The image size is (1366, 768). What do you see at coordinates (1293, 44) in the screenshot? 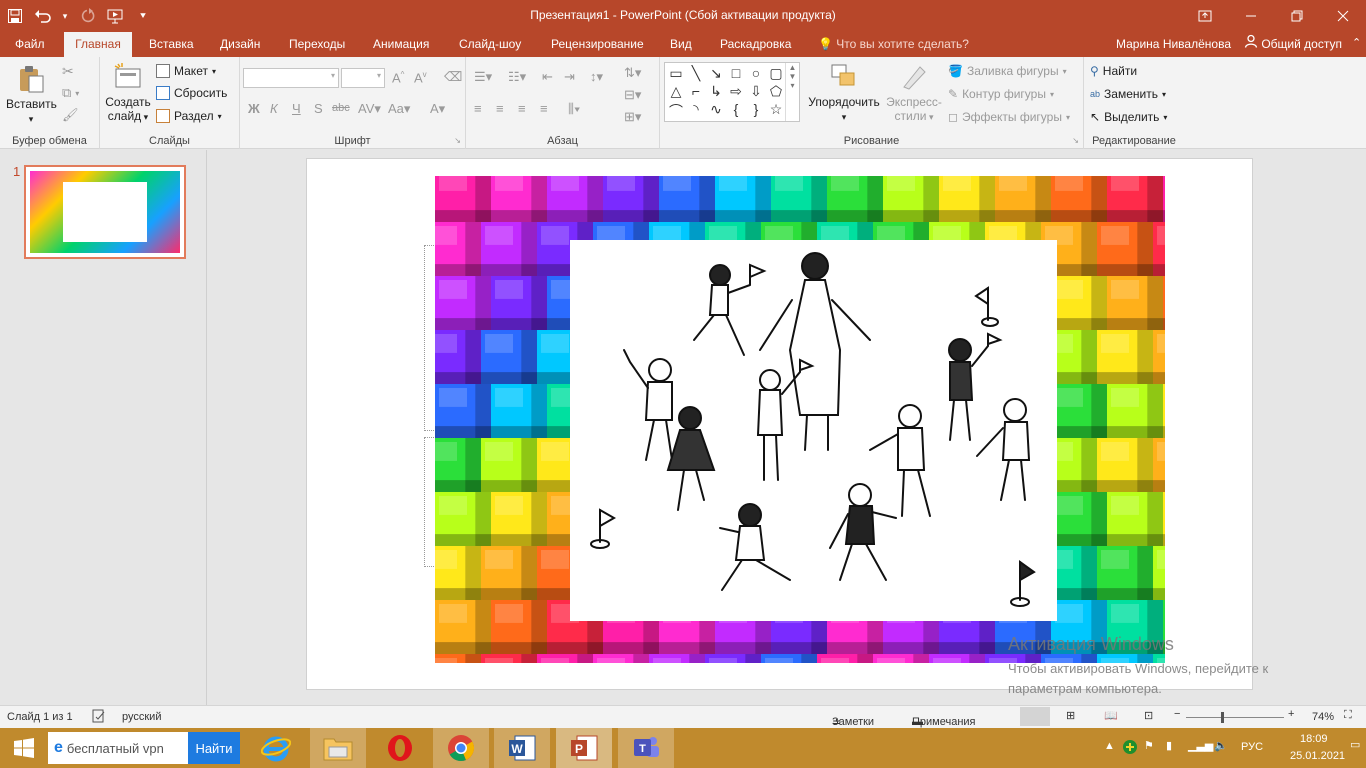
I see `share-button: Общий доступ` at bounding box center [1293, 44].